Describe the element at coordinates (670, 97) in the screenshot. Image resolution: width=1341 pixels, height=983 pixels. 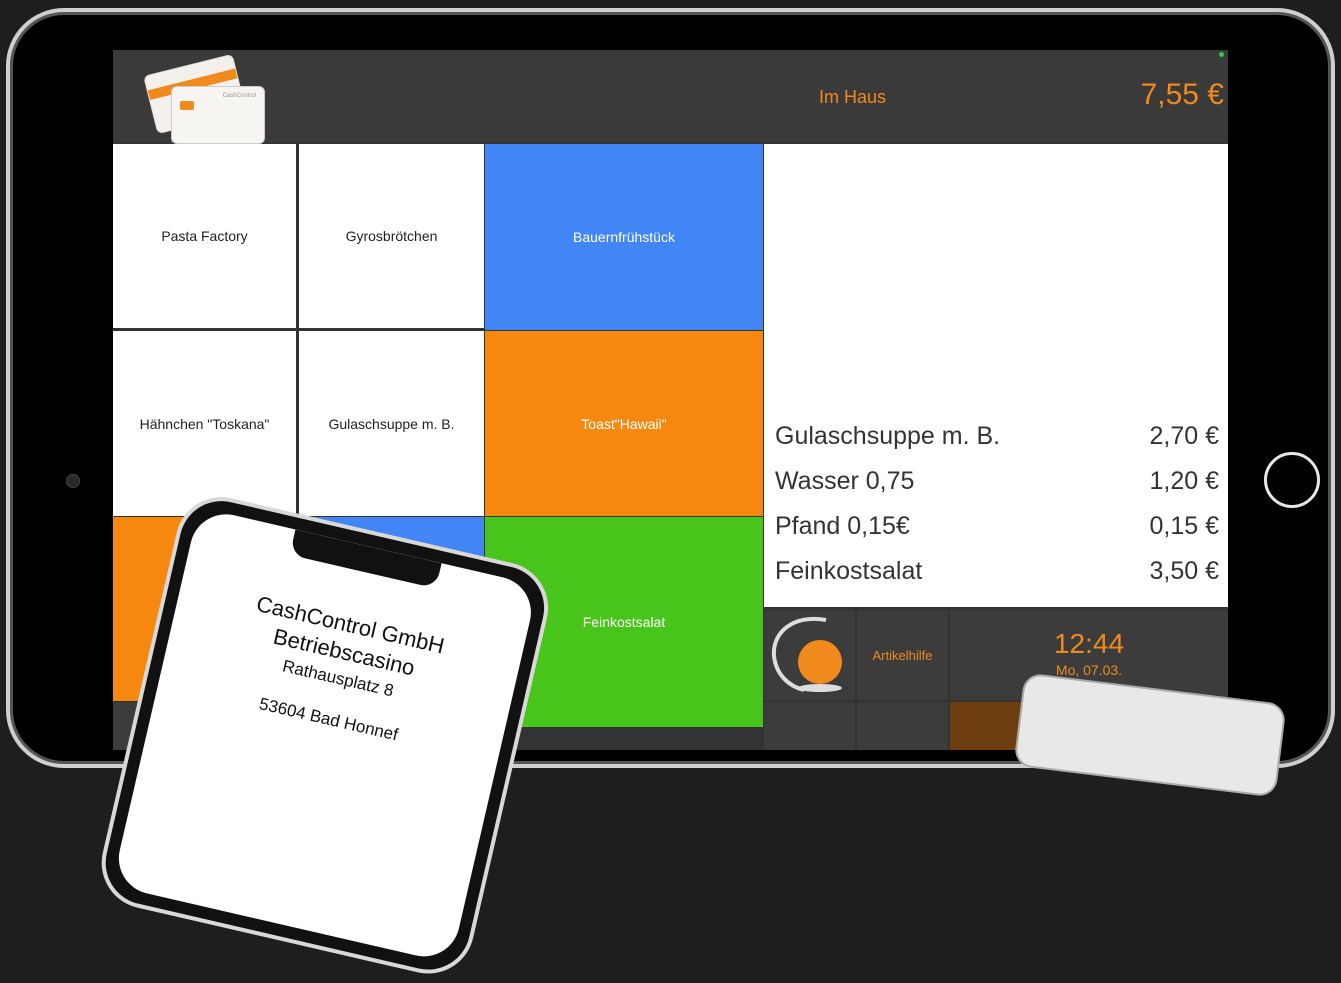
I see `top-bar: CashControl Im Haus 7,55 €` at that location.